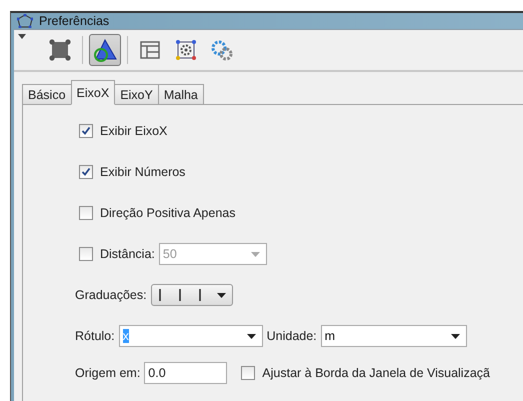 The height and width of the screenshot is (401, 523). Describe the element at coordinates (47, 94) in the screenshot. I see `tab: Básico` at that location.